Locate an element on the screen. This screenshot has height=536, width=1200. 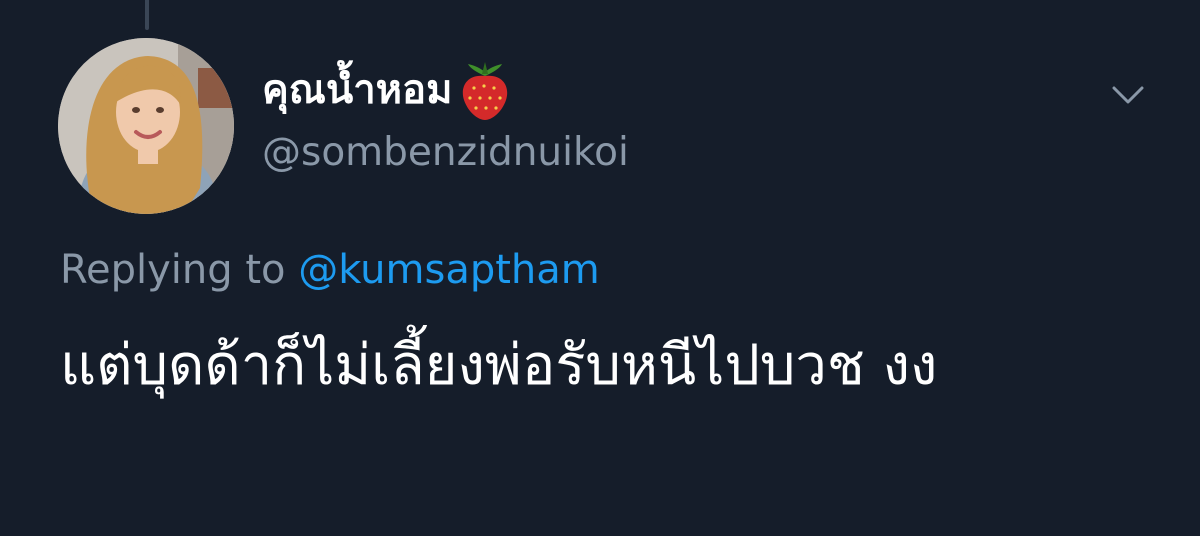
avatar-image is located at coordinates (146, 126).